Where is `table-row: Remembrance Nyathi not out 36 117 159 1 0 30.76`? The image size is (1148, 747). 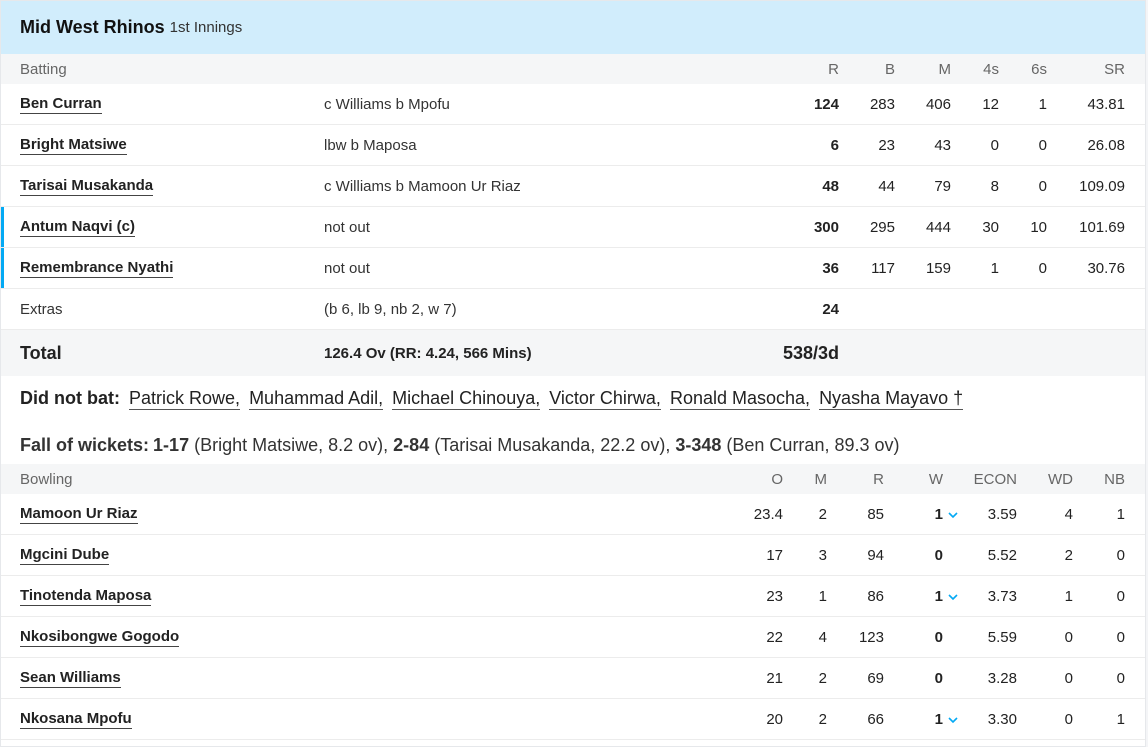
table-row: Remembrance Nyathi not out 36 117 159 1 0 30.76 is located at coordinates (573, 268).